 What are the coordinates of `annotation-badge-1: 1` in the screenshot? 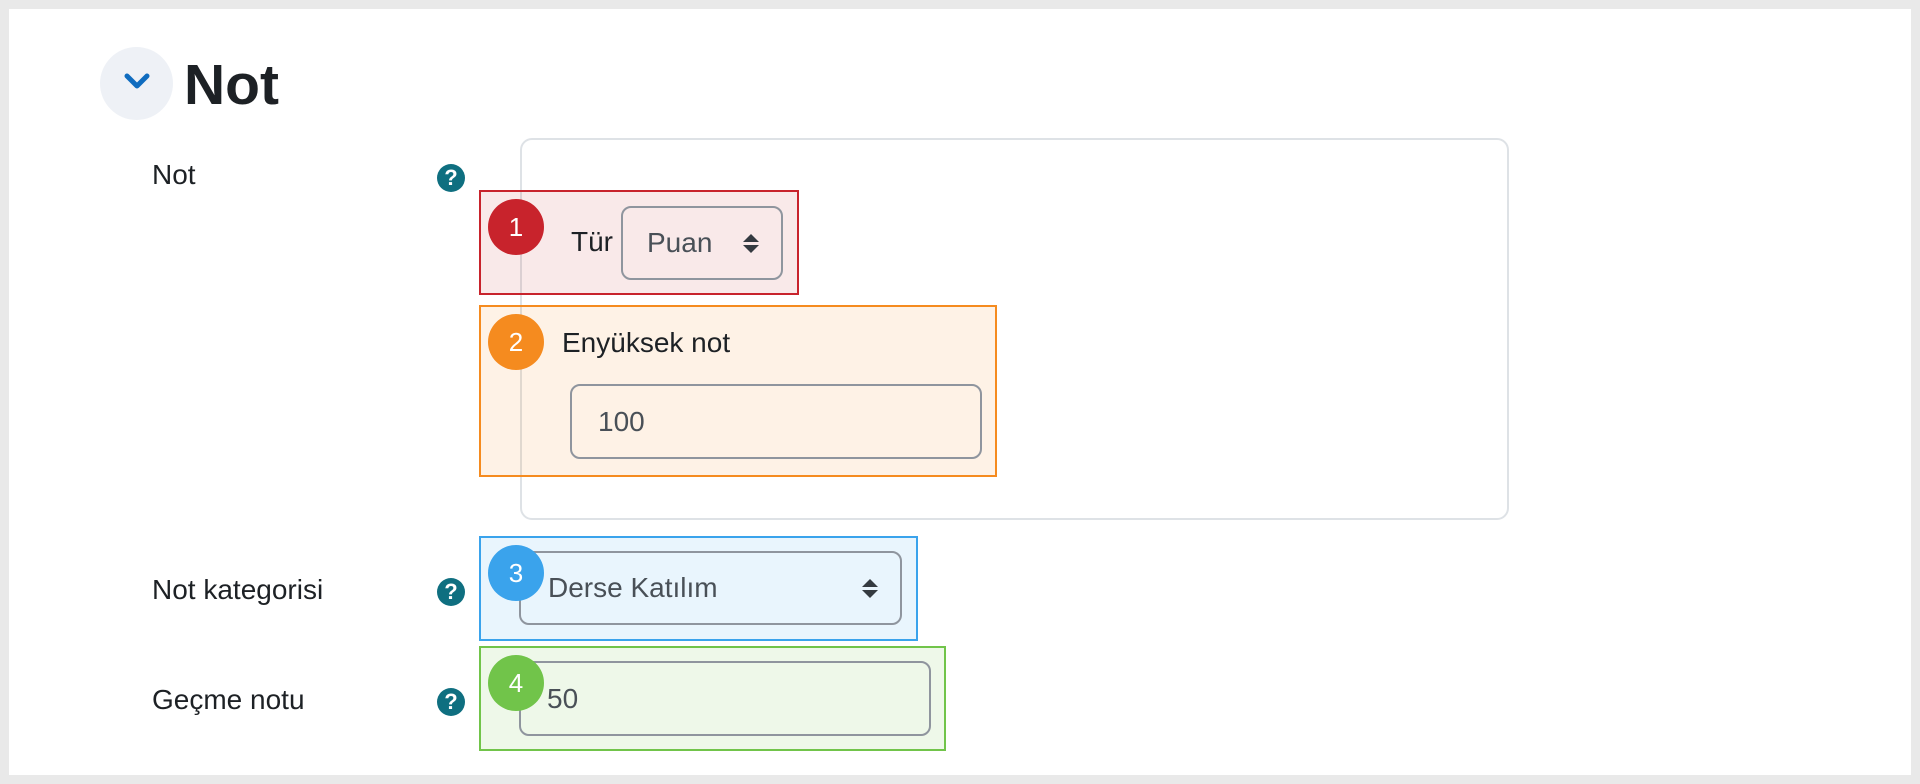 It's located at (516, 227).